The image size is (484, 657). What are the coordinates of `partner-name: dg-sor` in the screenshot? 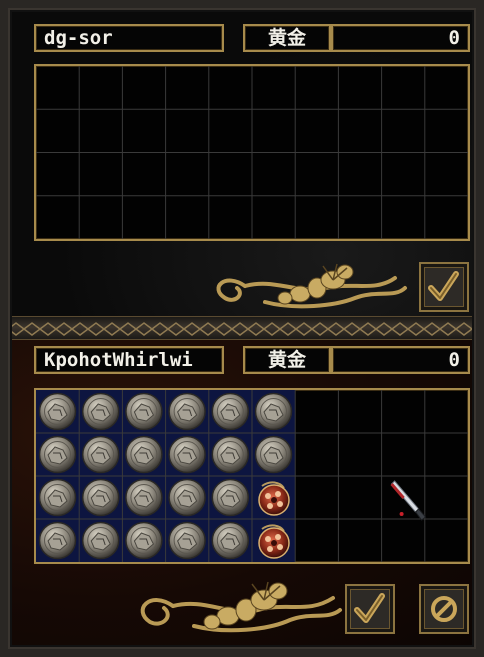 It's located at (78, 38).